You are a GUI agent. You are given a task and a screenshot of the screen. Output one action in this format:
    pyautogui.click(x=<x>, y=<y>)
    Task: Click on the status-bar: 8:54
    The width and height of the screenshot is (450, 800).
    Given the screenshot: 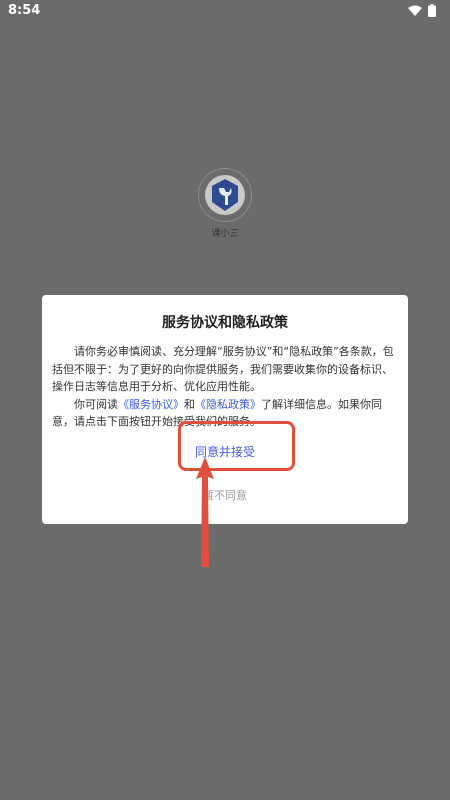 What is the action you would take?
    pyautogui.click(x=225, y=11)
    